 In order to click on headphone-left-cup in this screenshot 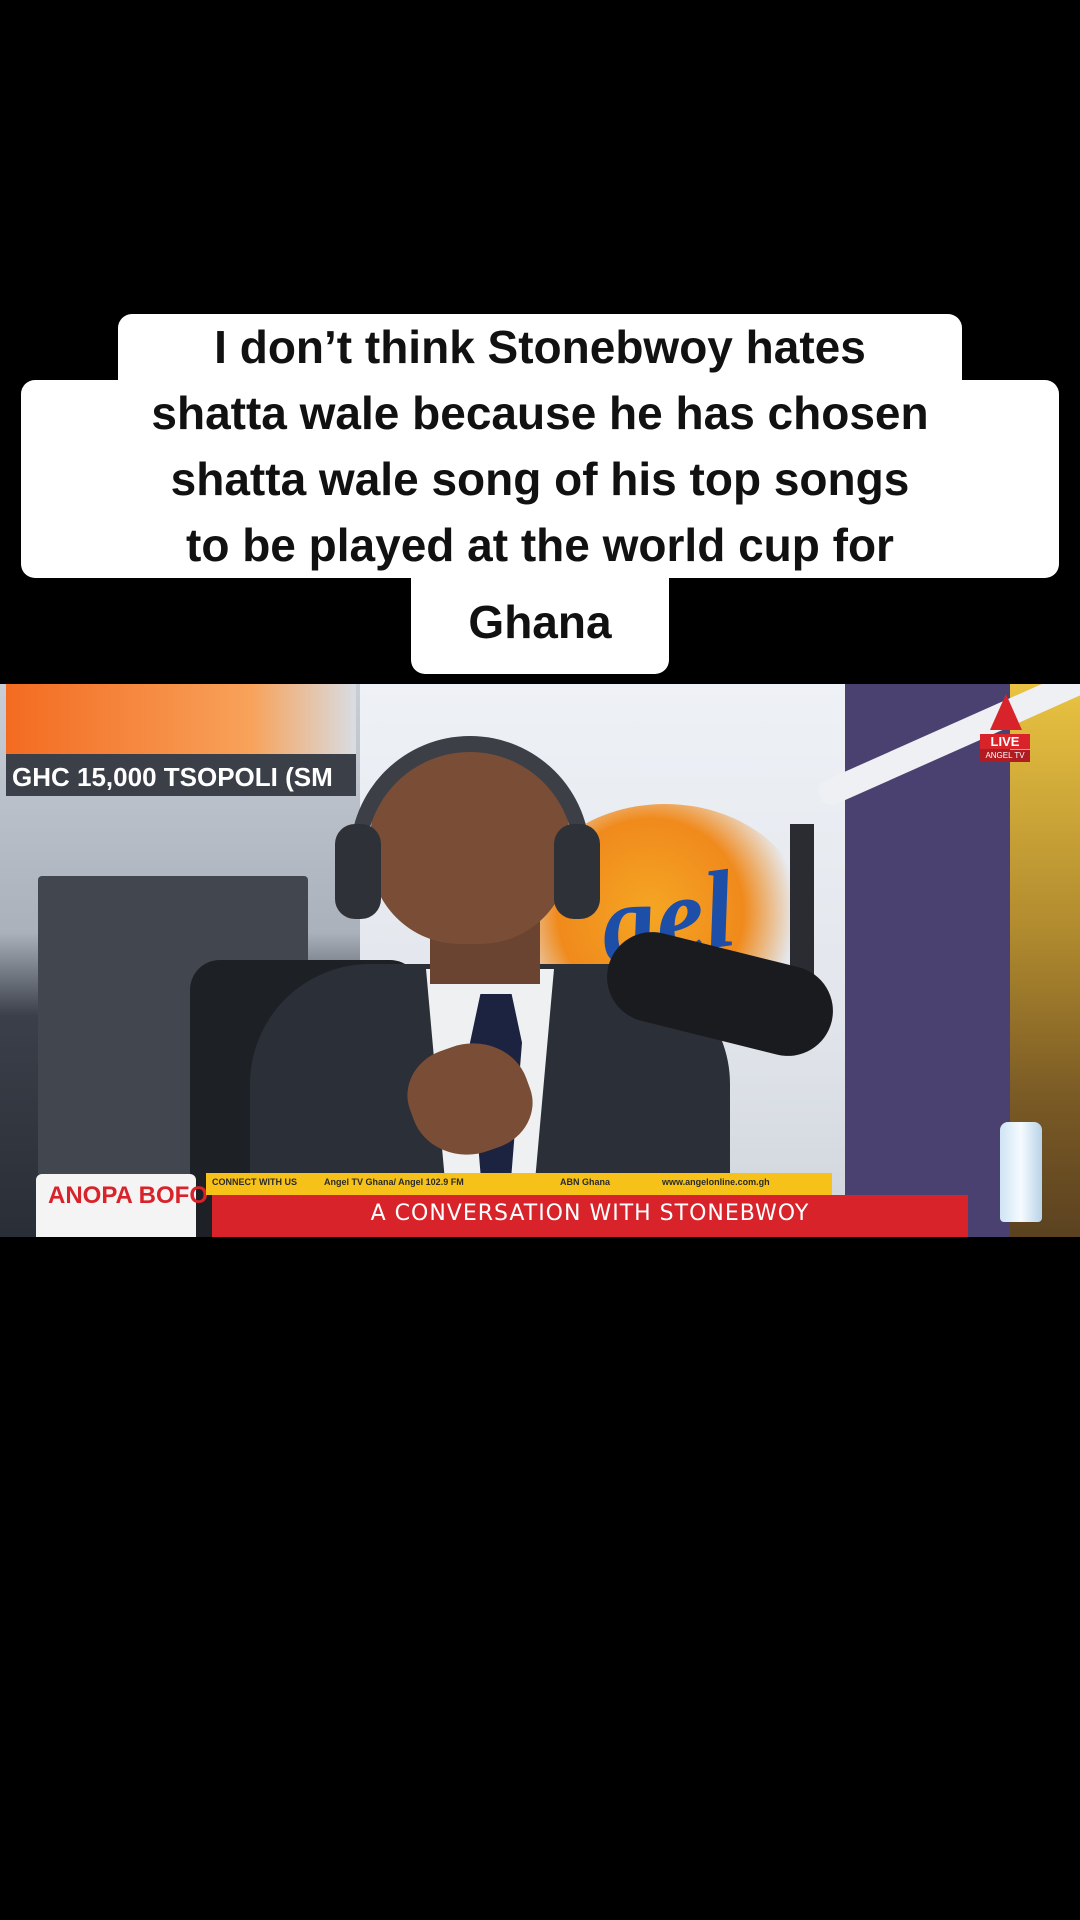, I will do `click(358, 871)`.